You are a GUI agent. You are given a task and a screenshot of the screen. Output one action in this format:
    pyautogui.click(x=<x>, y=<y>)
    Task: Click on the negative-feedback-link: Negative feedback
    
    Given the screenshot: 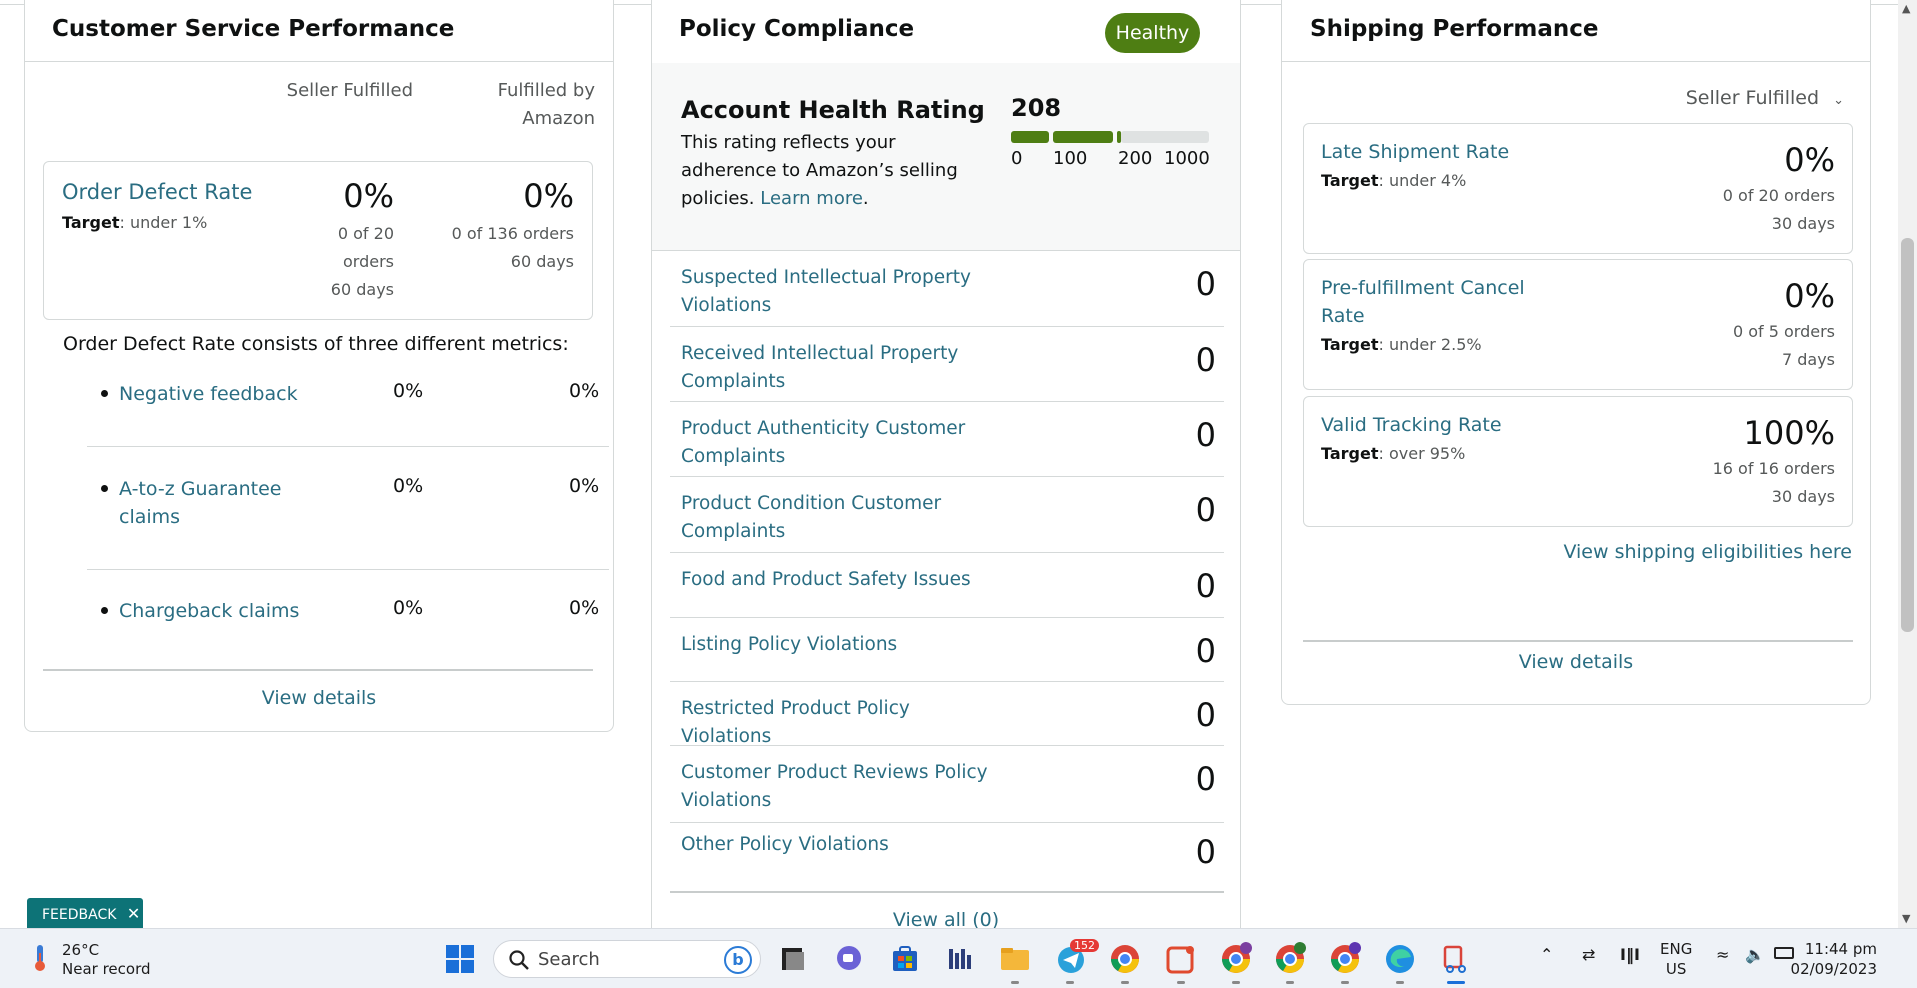 What is the action you would take?
    pyautogui.click(x=219, y=394)
    